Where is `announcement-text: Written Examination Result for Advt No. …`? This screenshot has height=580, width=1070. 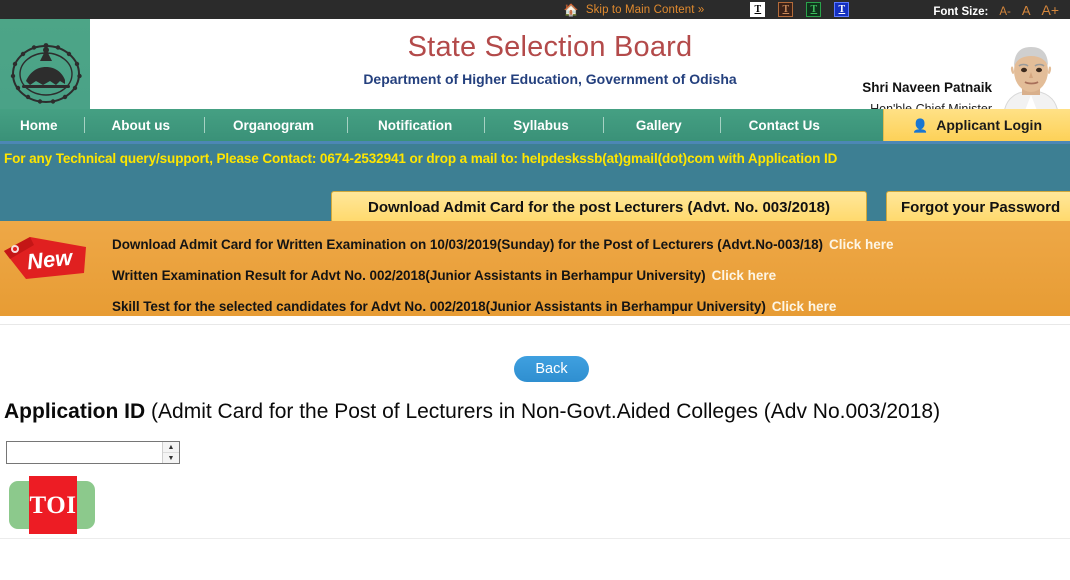
announcement-text: Written Examination Result for Advt No. … is located at coordinates (409, 275).